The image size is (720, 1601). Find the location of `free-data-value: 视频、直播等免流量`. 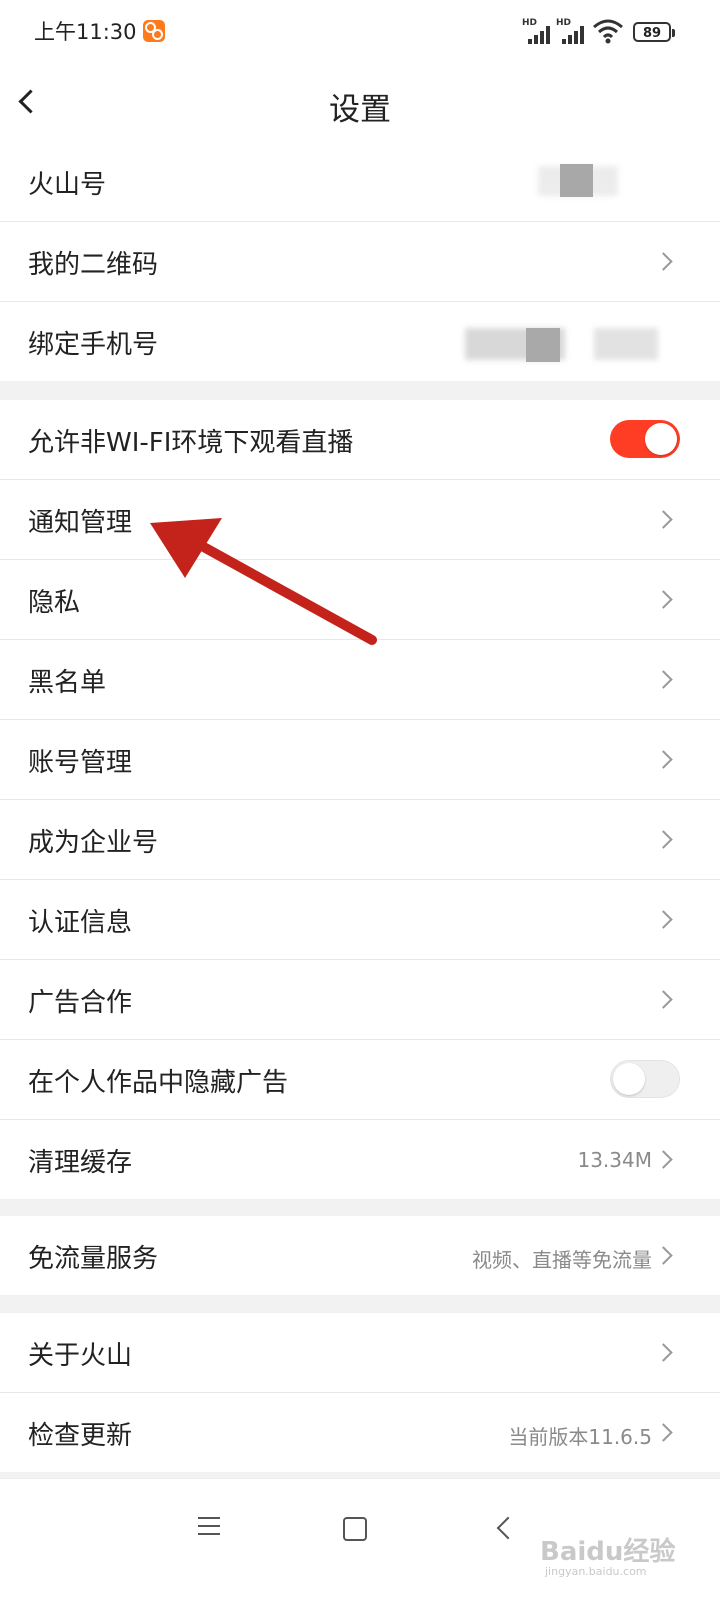

free-data-value: 视频、直播等免流量 is located at coordinates (562, 1260).